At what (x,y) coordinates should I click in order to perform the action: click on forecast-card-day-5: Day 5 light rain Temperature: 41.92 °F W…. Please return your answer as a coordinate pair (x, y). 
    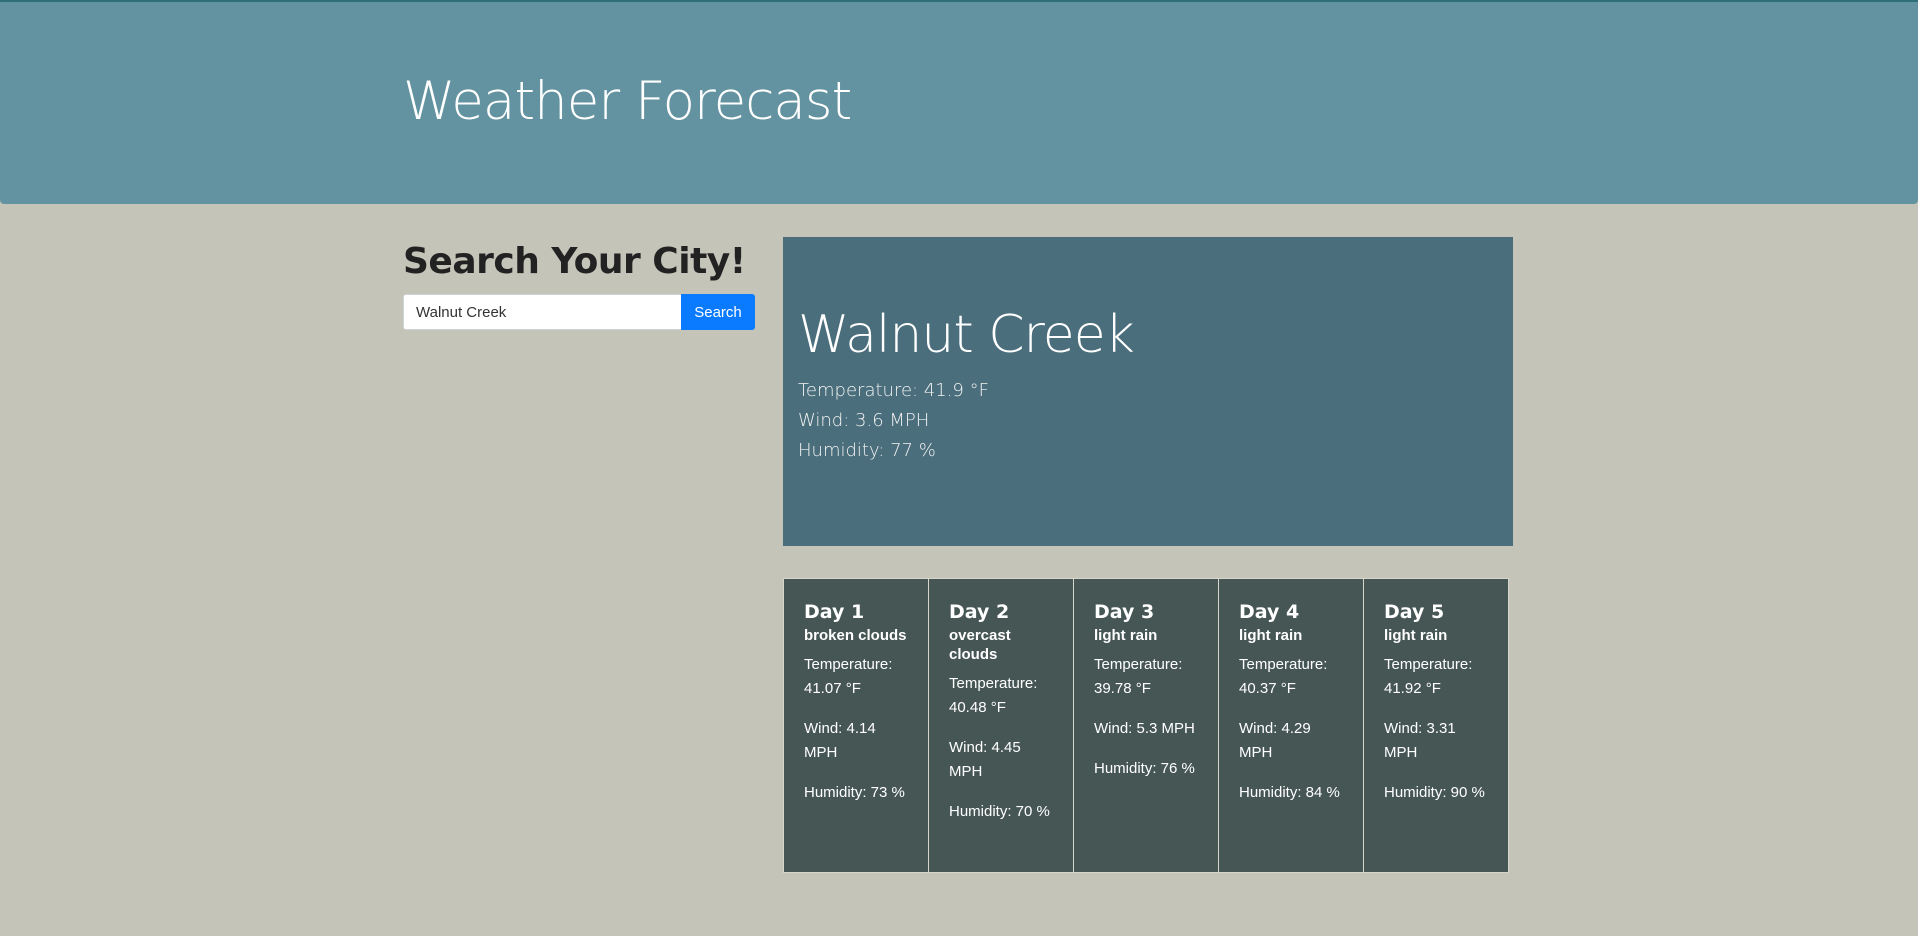
    Looking at the image, I should click on (1436, 725).